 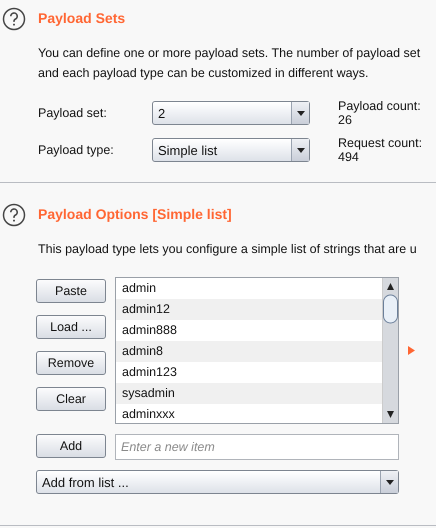 I want to click on input-field: Enter a new item, so click(x=257, y=447).